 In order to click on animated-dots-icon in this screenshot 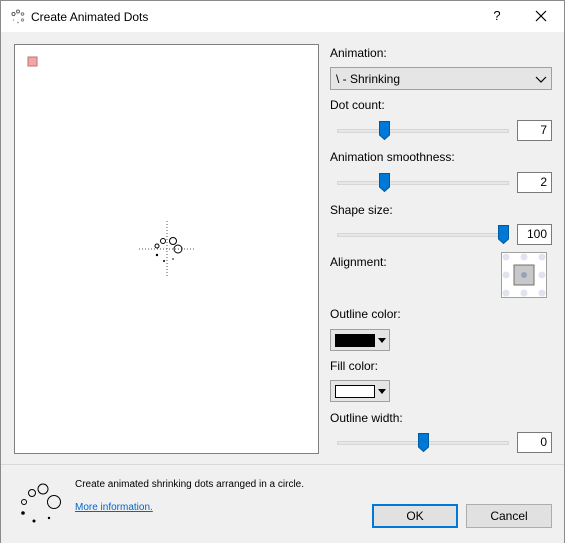, I will do `click(18, 16)`.